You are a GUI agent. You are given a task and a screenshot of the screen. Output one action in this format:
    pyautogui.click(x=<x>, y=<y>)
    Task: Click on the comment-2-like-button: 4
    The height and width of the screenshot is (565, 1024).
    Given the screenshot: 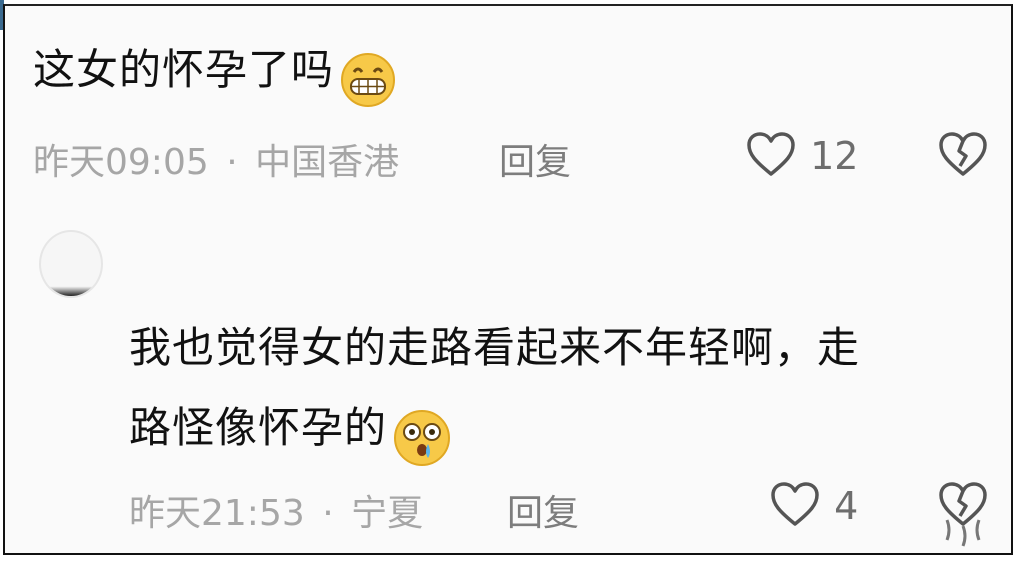 What is the action you would take?
    pyautogui.click(x=813, y=506)
    